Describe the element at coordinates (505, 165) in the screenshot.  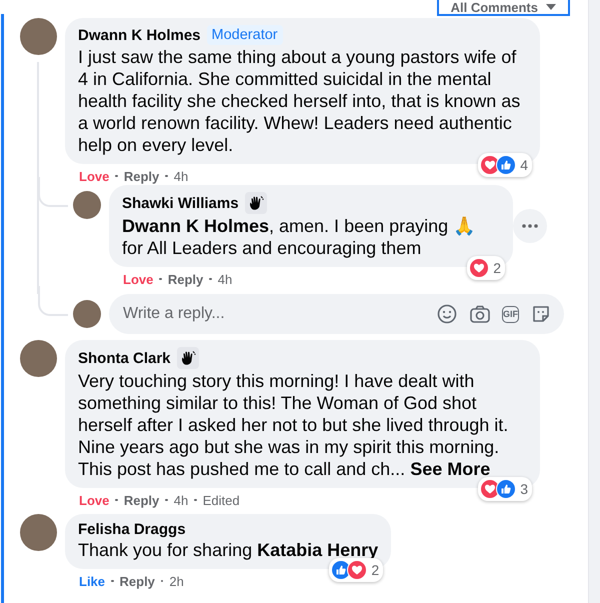
I see `reaction-summary: 4` at that location.